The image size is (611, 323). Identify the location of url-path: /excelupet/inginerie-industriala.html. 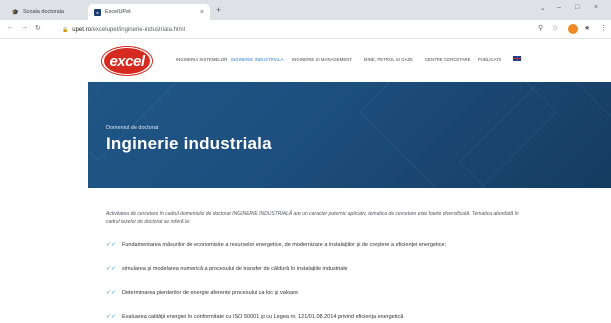
(137, 29).